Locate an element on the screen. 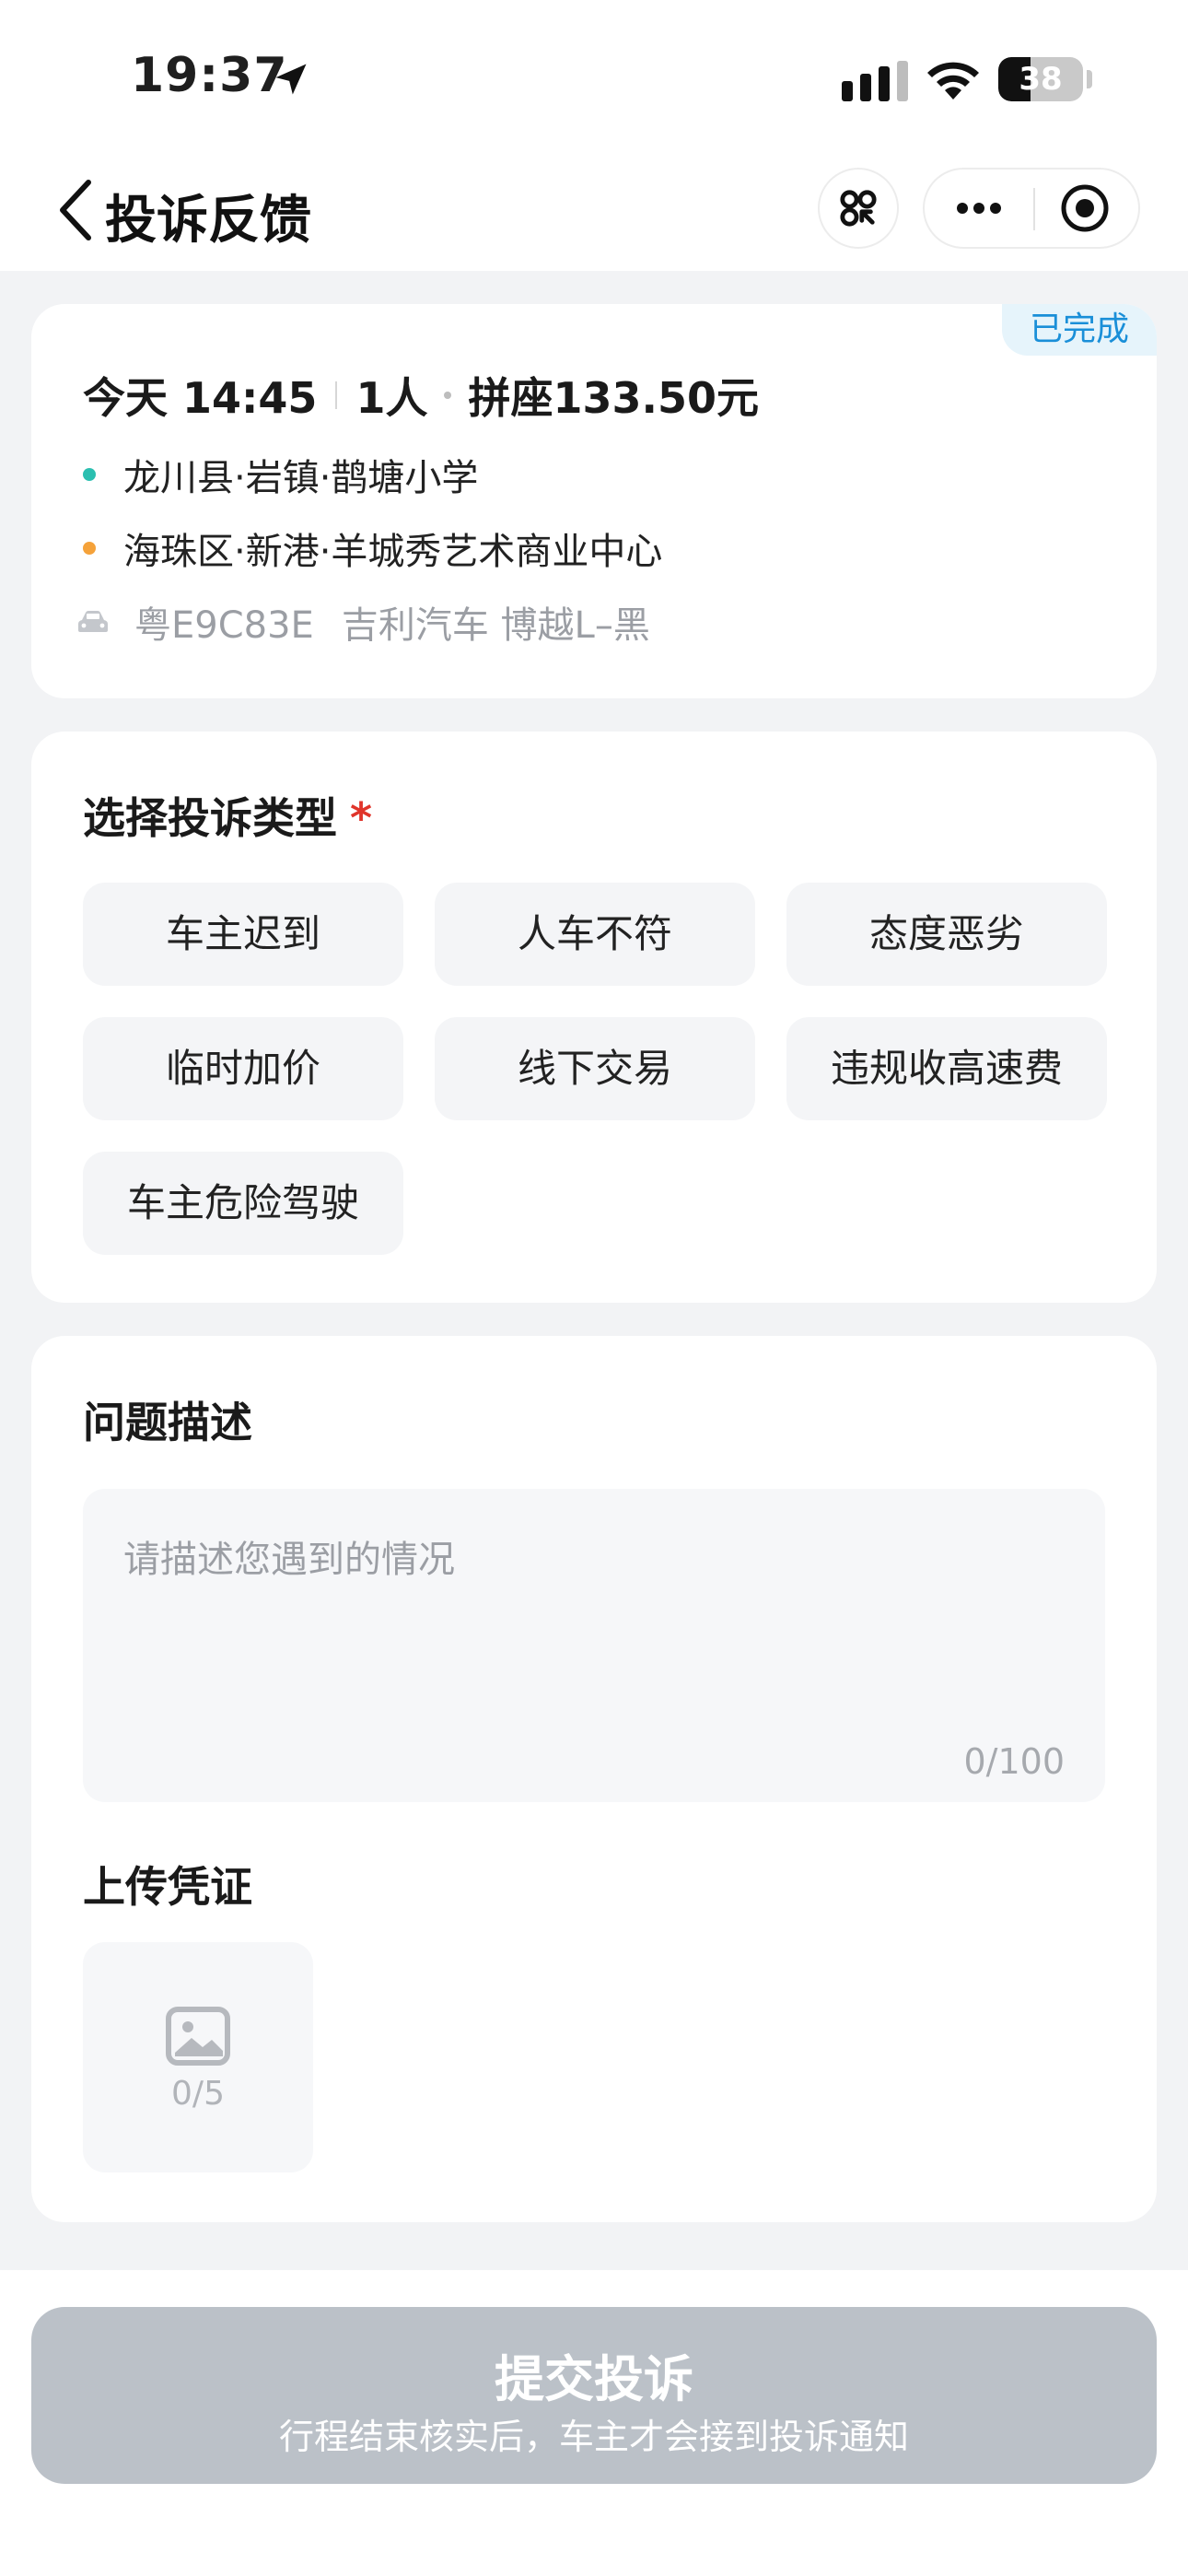 The height and width of the screenshot is (2576, 1188). type-option-dangerous-driving: 车主危险驾驶 is located at coordinates (243, 1203).